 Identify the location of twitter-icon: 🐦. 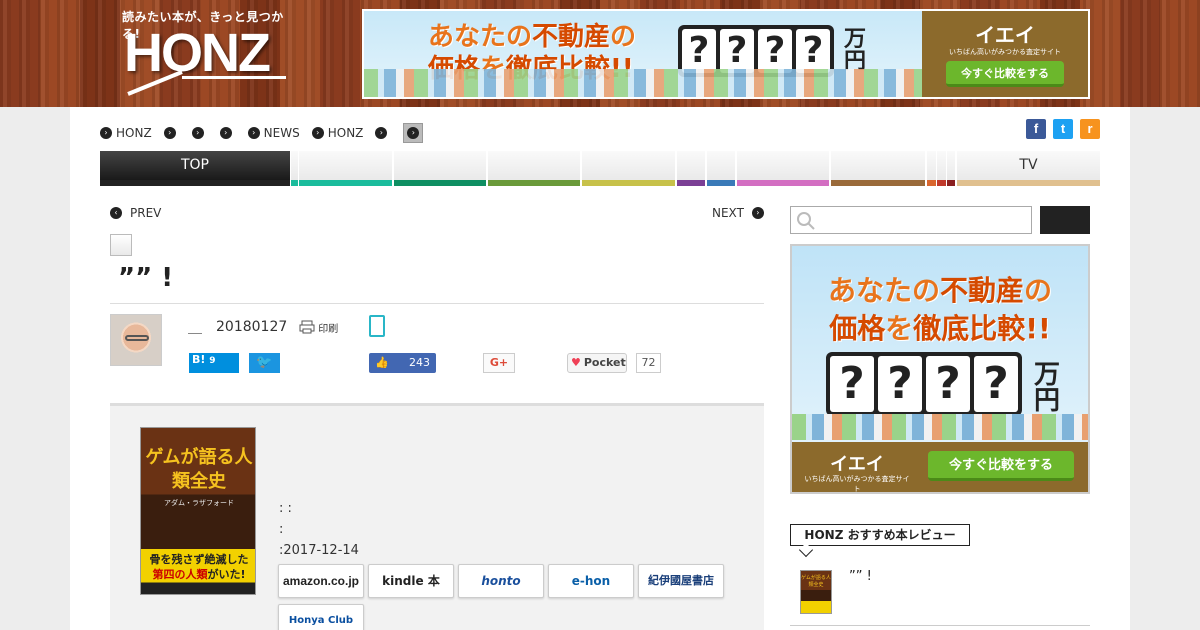
(264, 362).